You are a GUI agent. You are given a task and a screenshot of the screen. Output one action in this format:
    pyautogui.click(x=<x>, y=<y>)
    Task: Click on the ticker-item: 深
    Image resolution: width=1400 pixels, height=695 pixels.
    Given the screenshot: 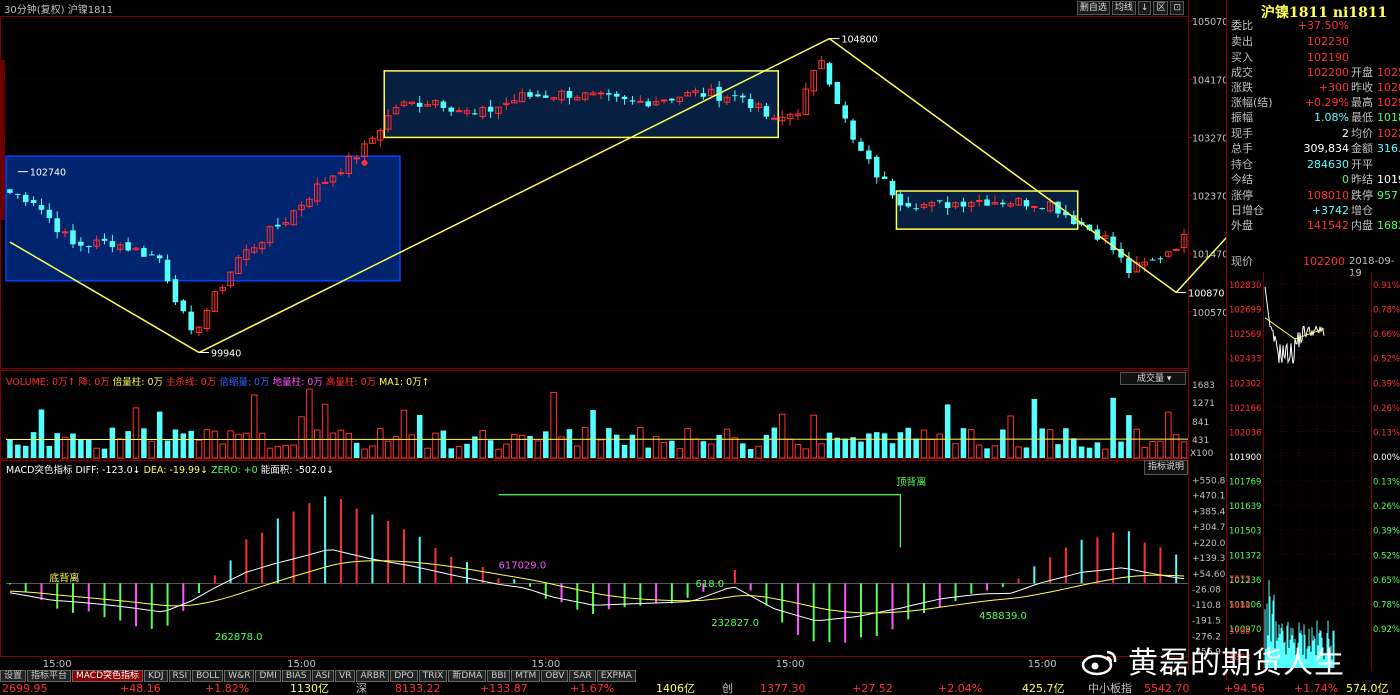 What is the action you would take?
    pyautogui.click(x=361, y=688)
    